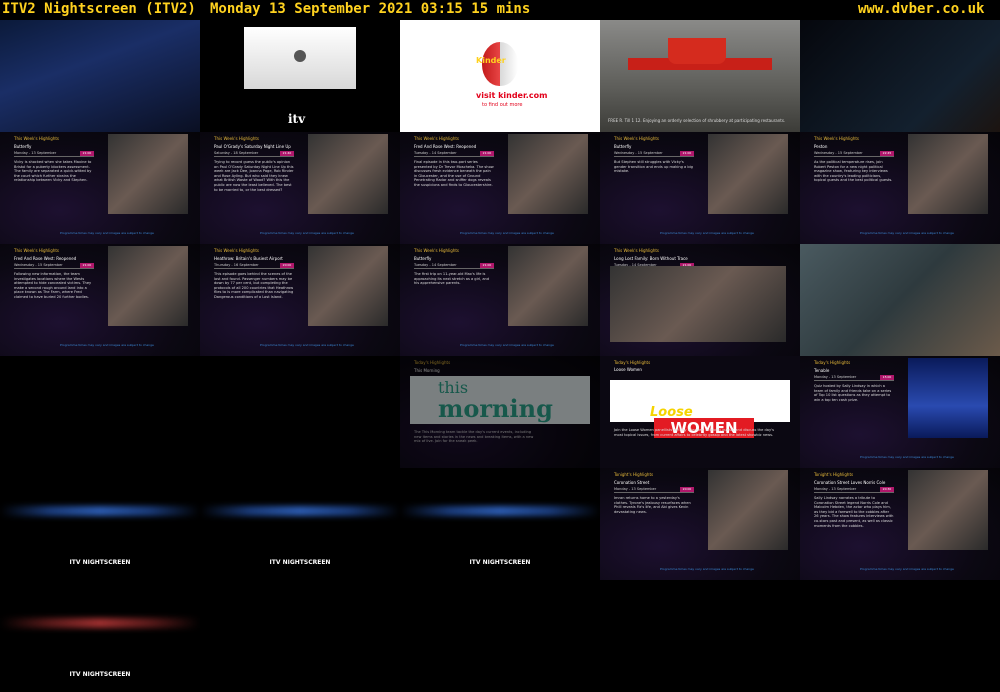 This screenshot has width=1000, height=692. Describe the element at coordinates (297, 119) in the screenshot. I see `itv-logo: itv` at that location.